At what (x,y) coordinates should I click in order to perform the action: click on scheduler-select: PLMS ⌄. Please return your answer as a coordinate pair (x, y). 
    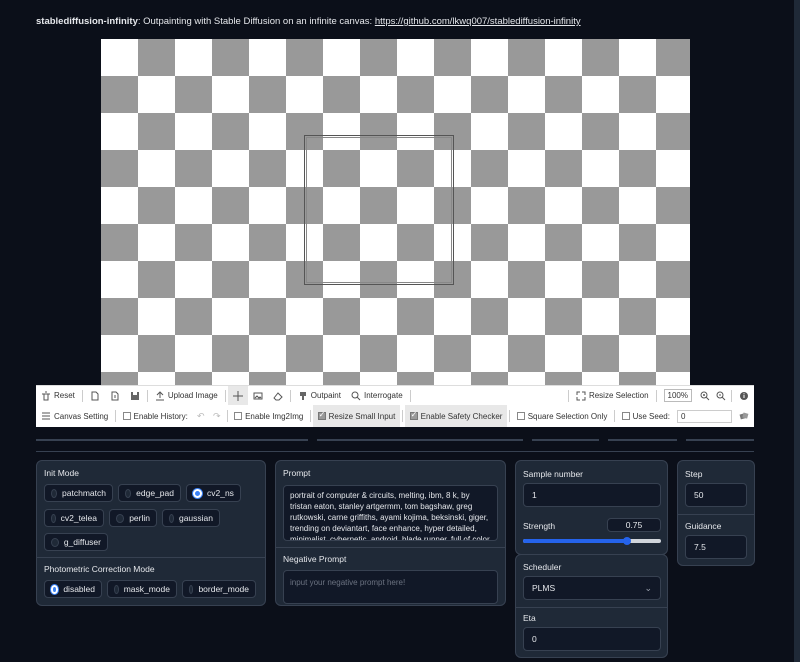
    Looking at the image, I should click on (592, 588).